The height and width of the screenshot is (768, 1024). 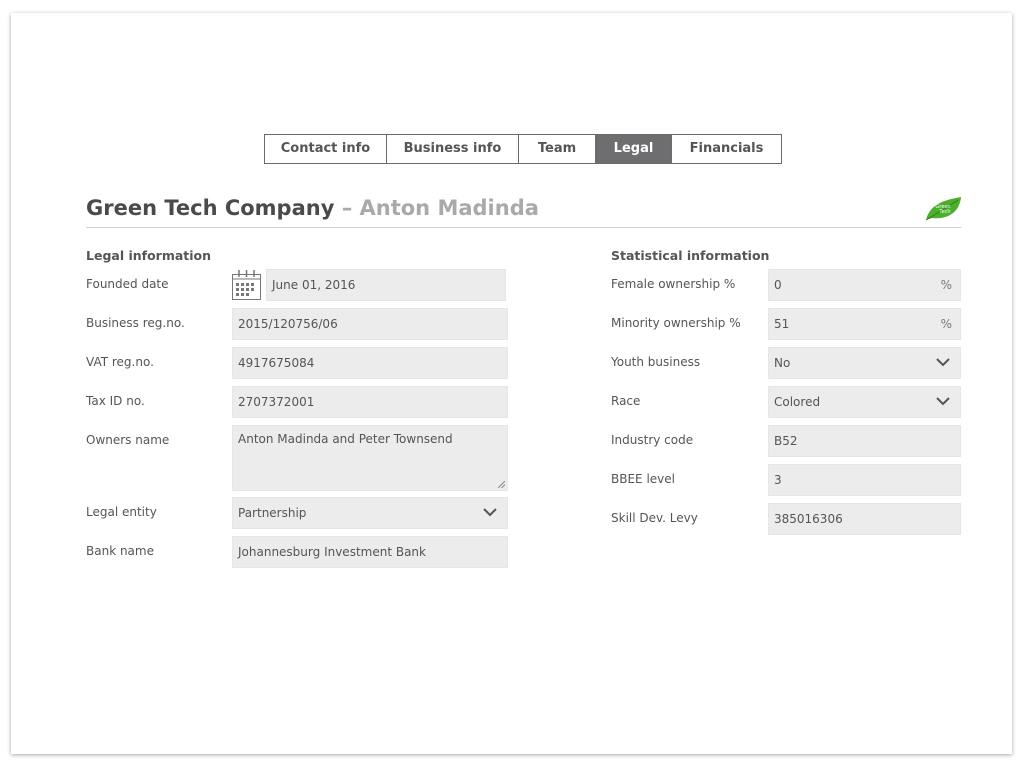 I want to click on contact-name: Anton Madinda, so click(x=449, y=208).